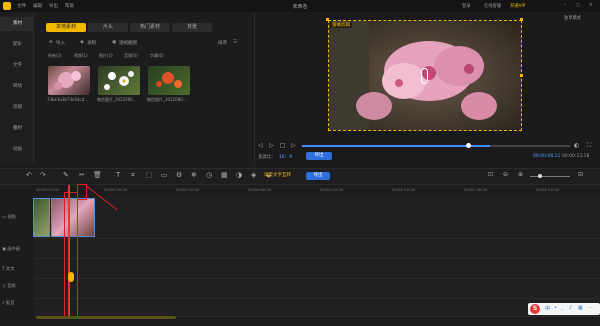 The width and height of the screenshot is (600, 326). I want to click on track-label-pip: ▣ 画中画, so click(11, 248).